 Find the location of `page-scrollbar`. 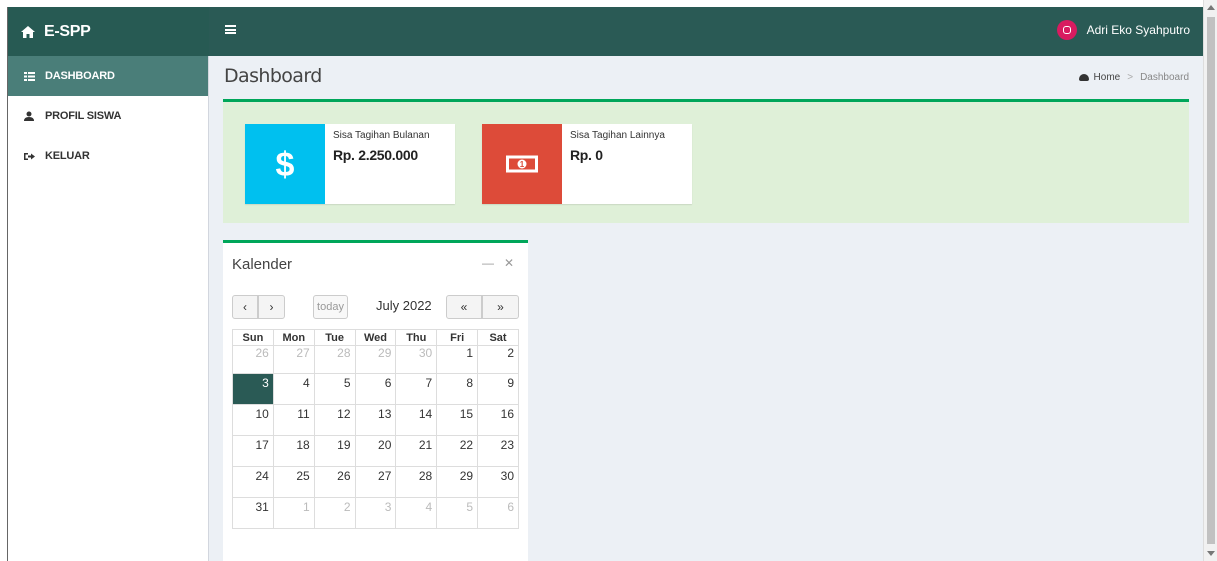

page-scrollbar is located at coordinates (1210, 280).